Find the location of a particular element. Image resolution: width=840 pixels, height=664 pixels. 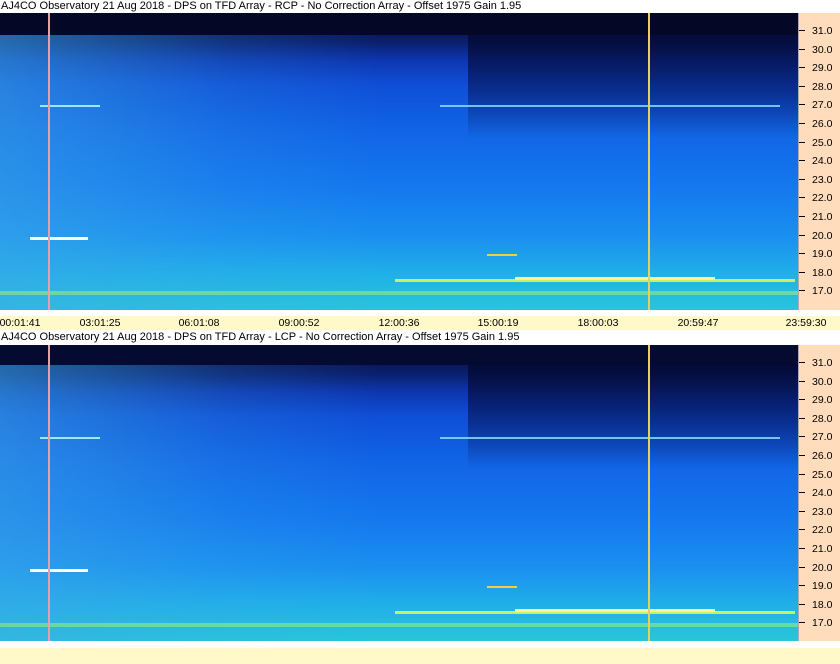

frequency-label: 18.0 is located at coordinates (822, 272).